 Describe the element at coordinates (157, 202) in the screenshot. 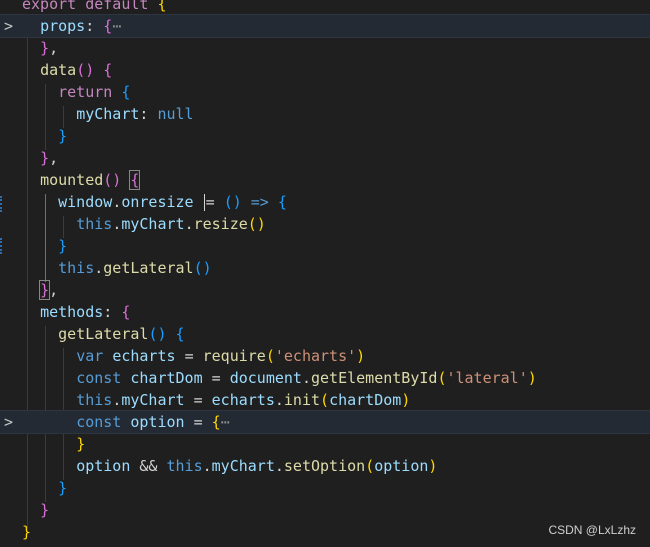

I see `property-name: onresize` at that location.